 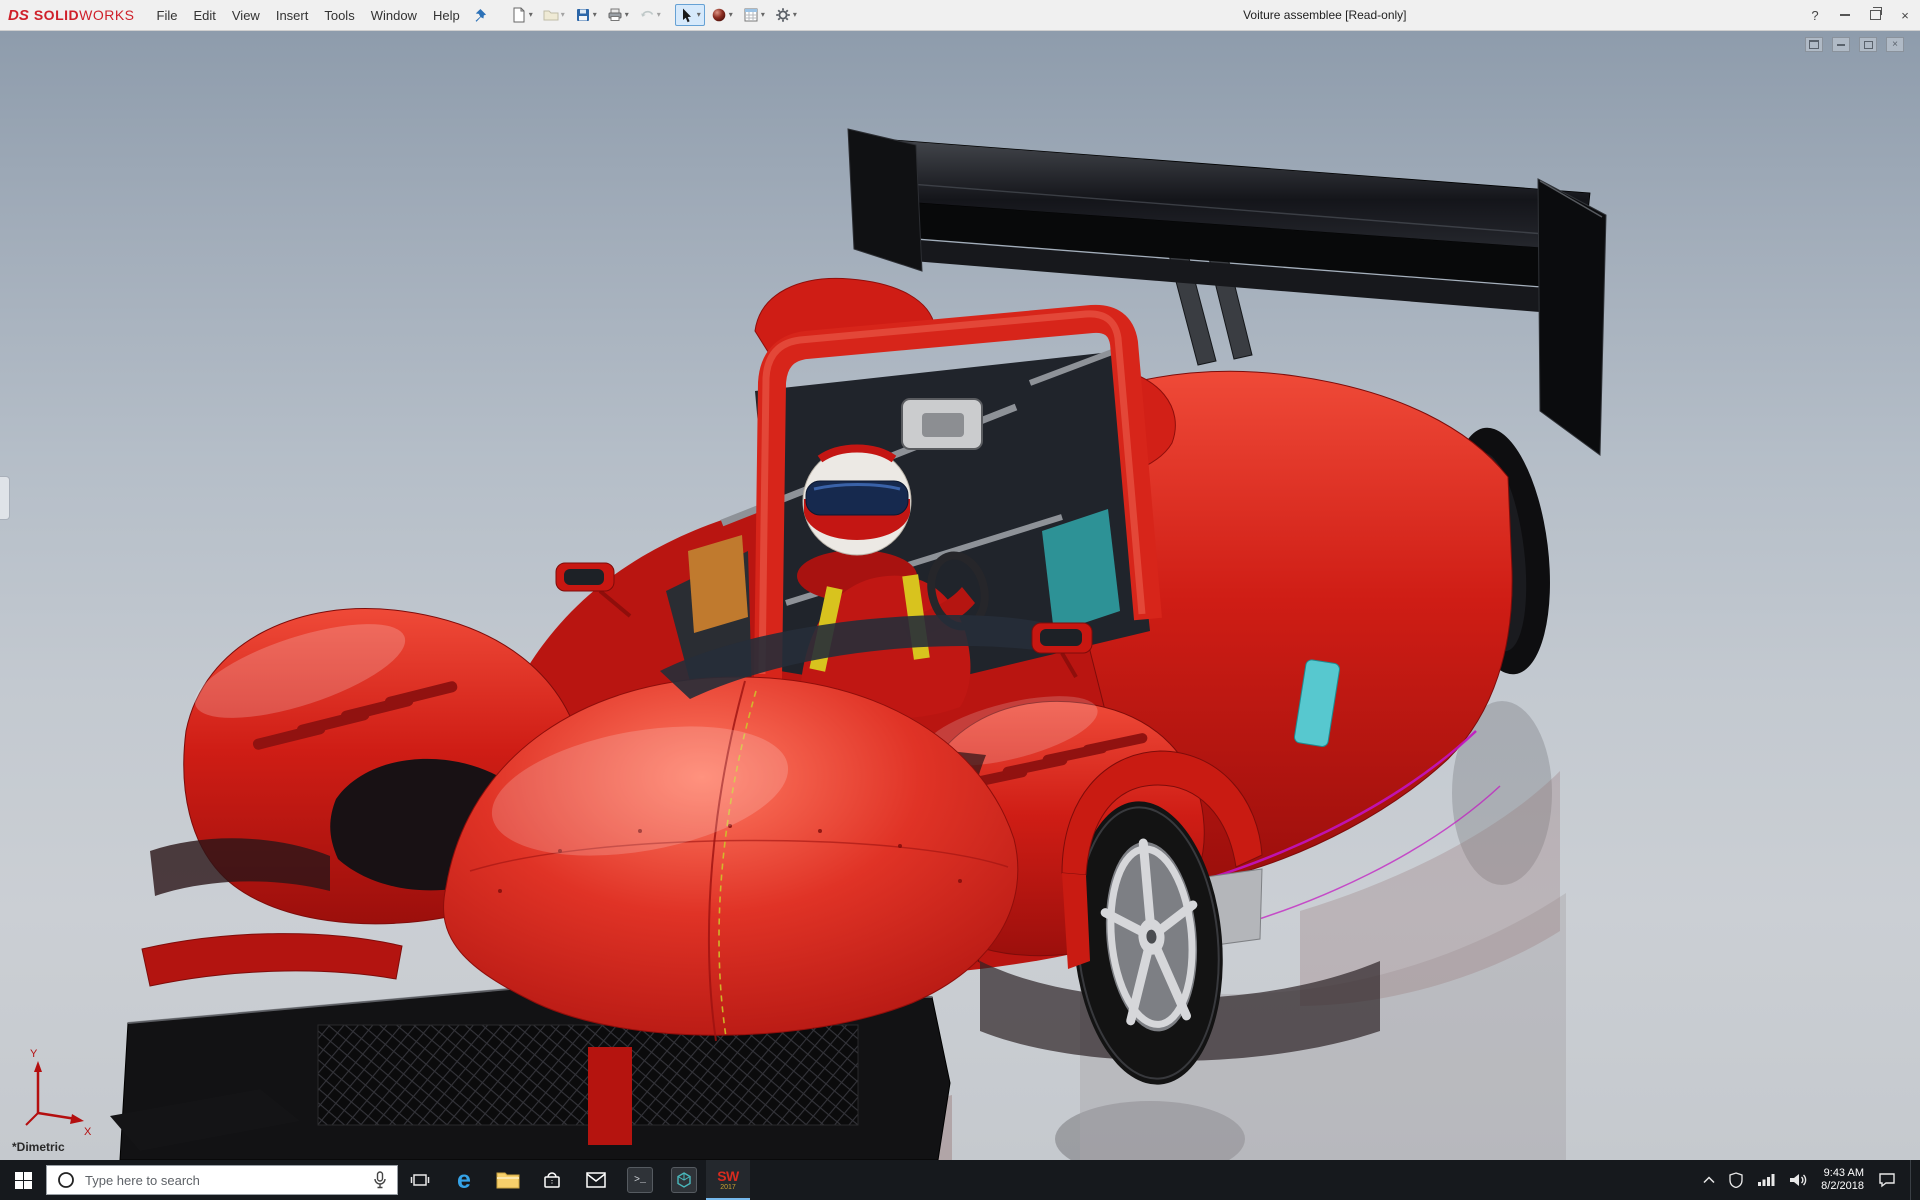 What do you see at coordinates (380, 1180) in the screenshot?
I see `microphone-icon` at bounding box center [380, 1180].